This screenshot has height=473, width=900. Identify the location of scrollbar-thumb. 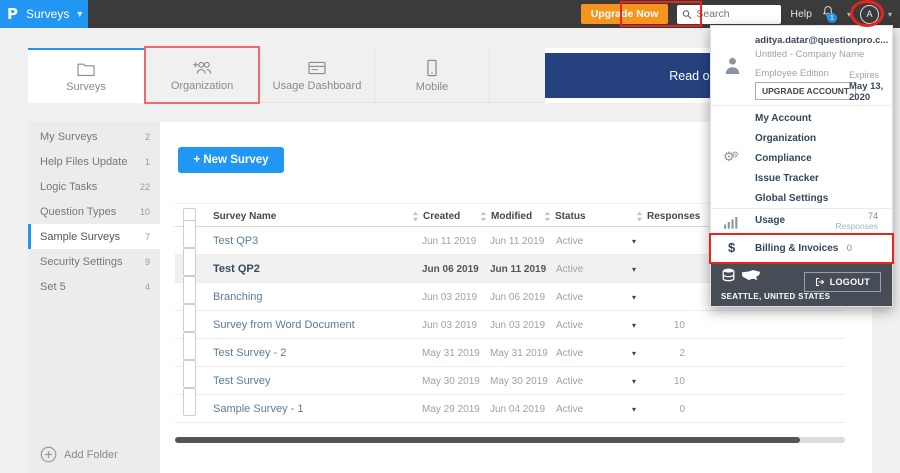
(487, 440).